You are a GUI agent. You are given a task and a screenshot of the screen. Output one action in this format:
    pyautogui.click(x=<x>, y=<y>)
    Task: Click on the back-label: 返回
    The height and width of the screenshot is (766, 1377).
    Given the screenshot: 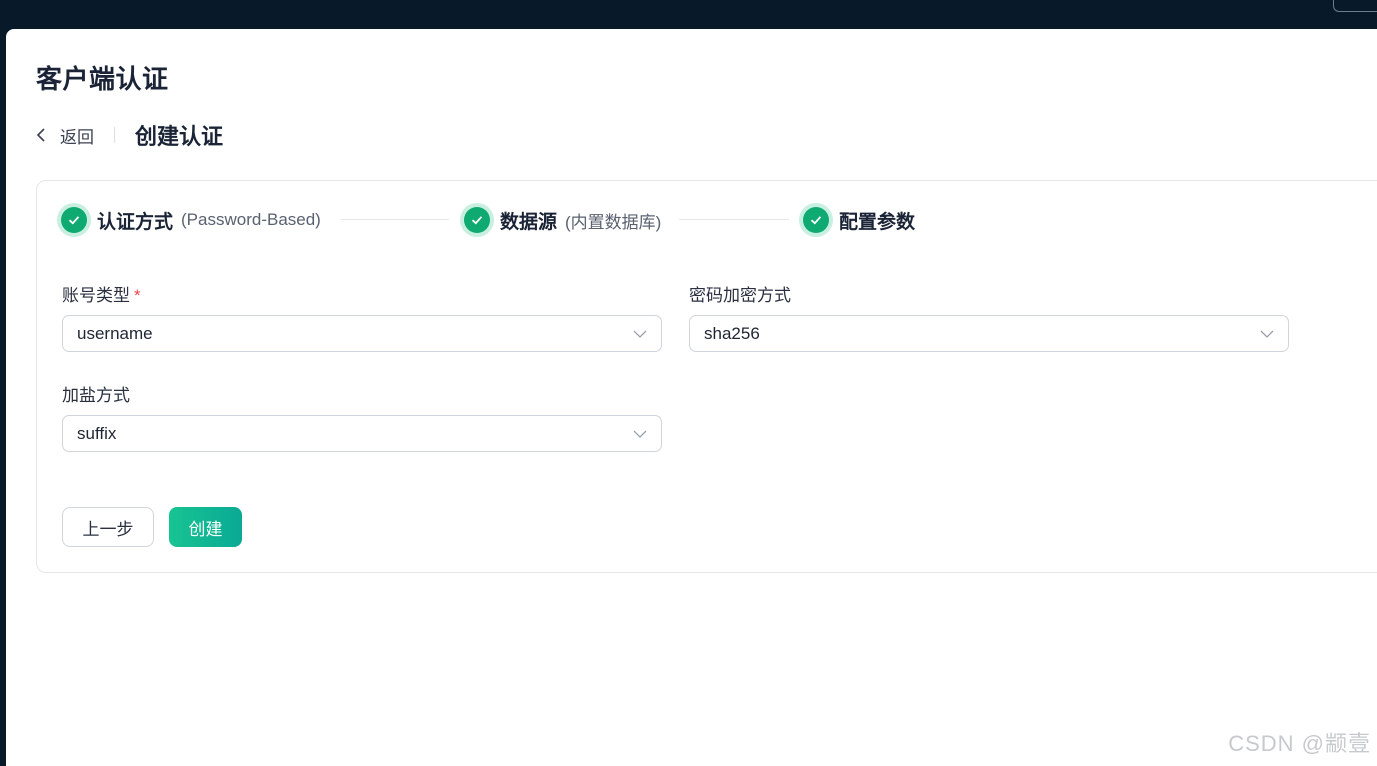 What is the action you would take?
    pyautogui.click(x=77, y=137)
    